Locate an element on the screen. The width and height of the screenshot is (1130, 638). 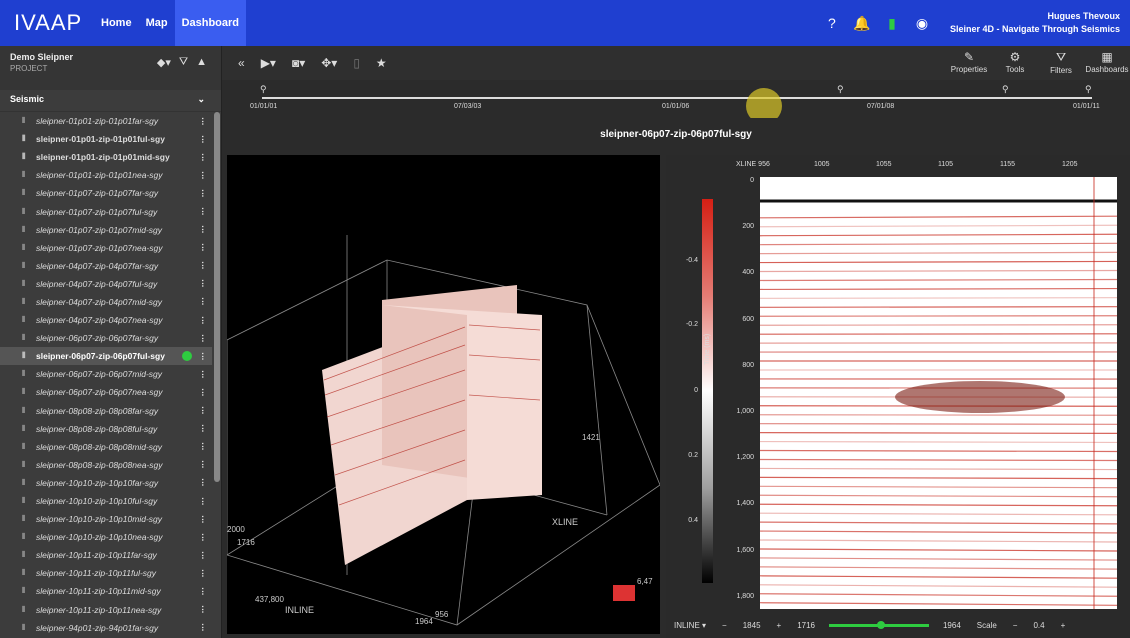
filter-icon: ⛛ is located at coordinates (183, 62).